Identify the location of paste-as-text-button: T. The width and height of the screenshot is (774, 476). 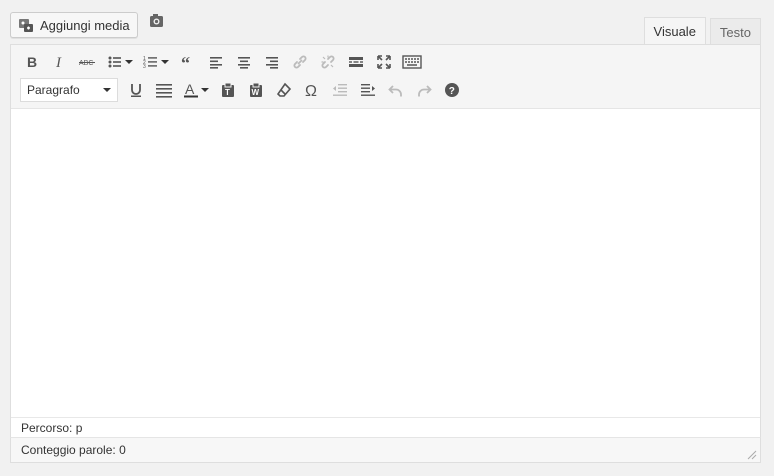
(228, 90).